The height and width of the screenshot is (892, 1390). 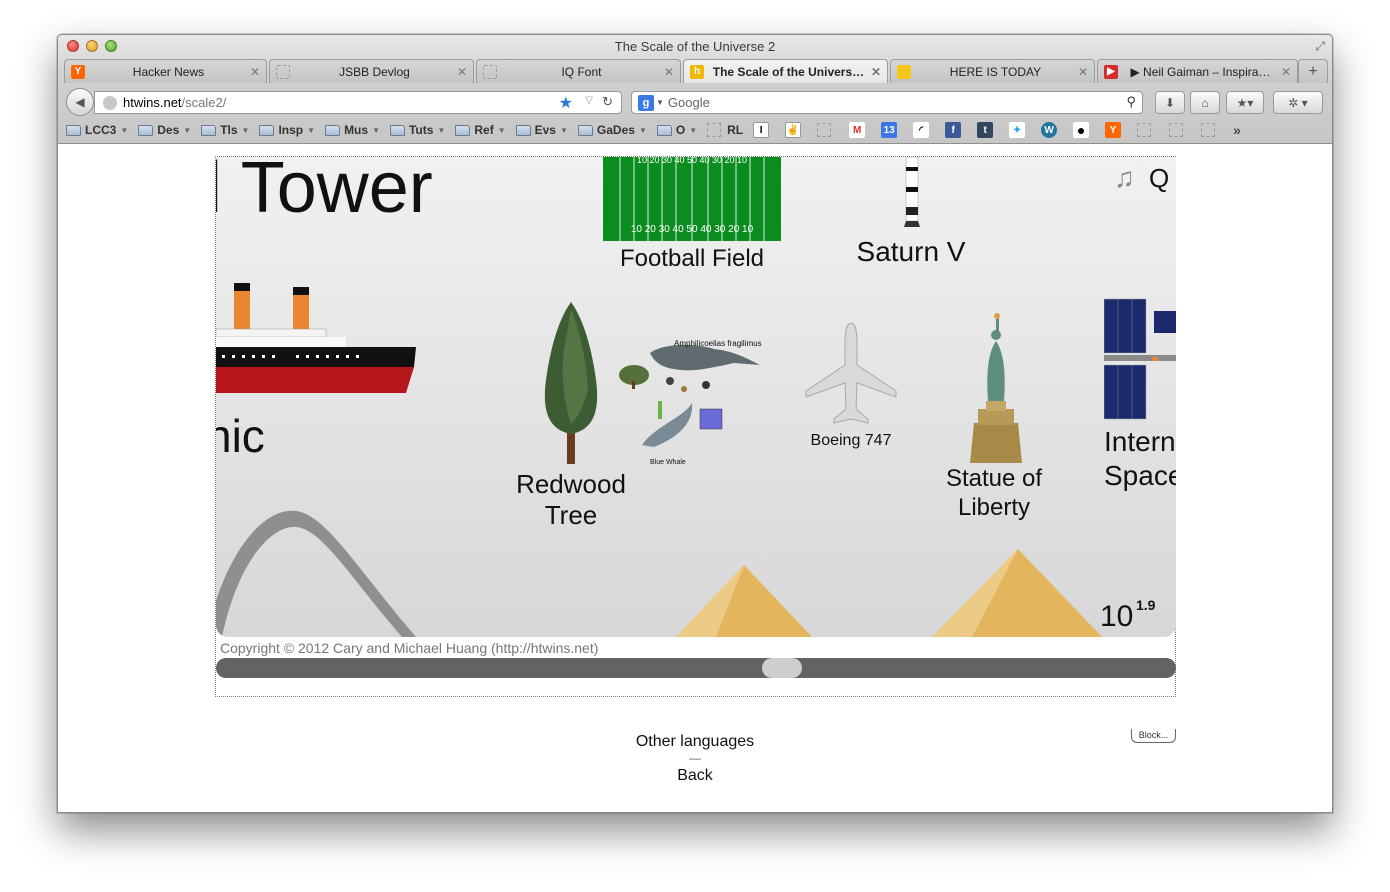 I want to click on google-icon: g, so click(x=646, y=102).